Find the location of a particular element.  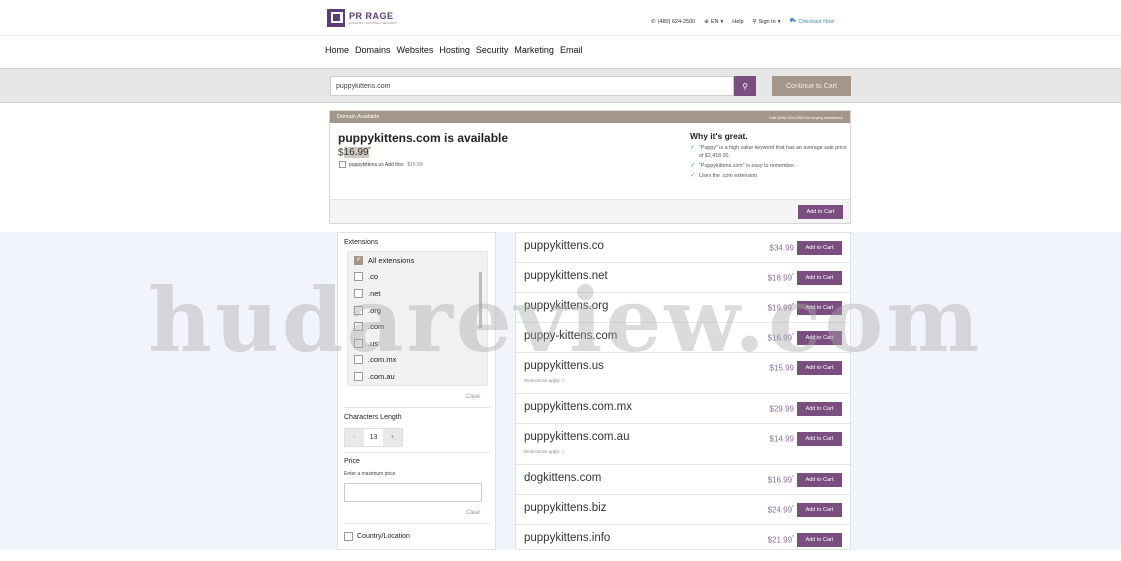

extension-option: All extensions is located at coordinates (417, 260).